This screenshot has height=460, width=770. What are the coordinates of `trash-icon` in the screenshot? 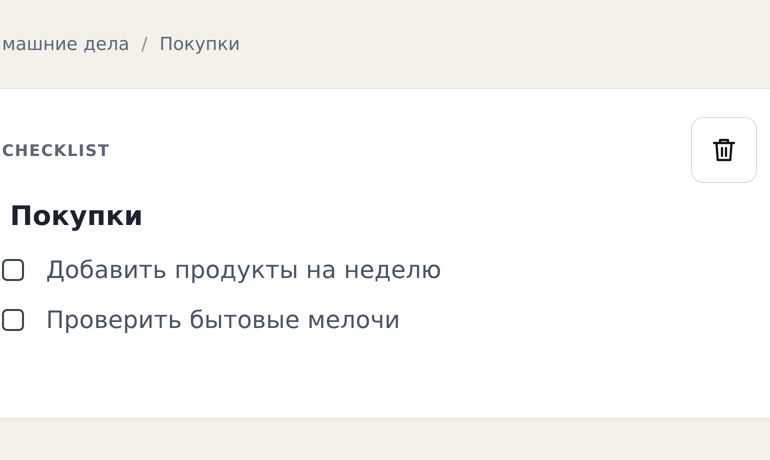 It's located at (724, 150).